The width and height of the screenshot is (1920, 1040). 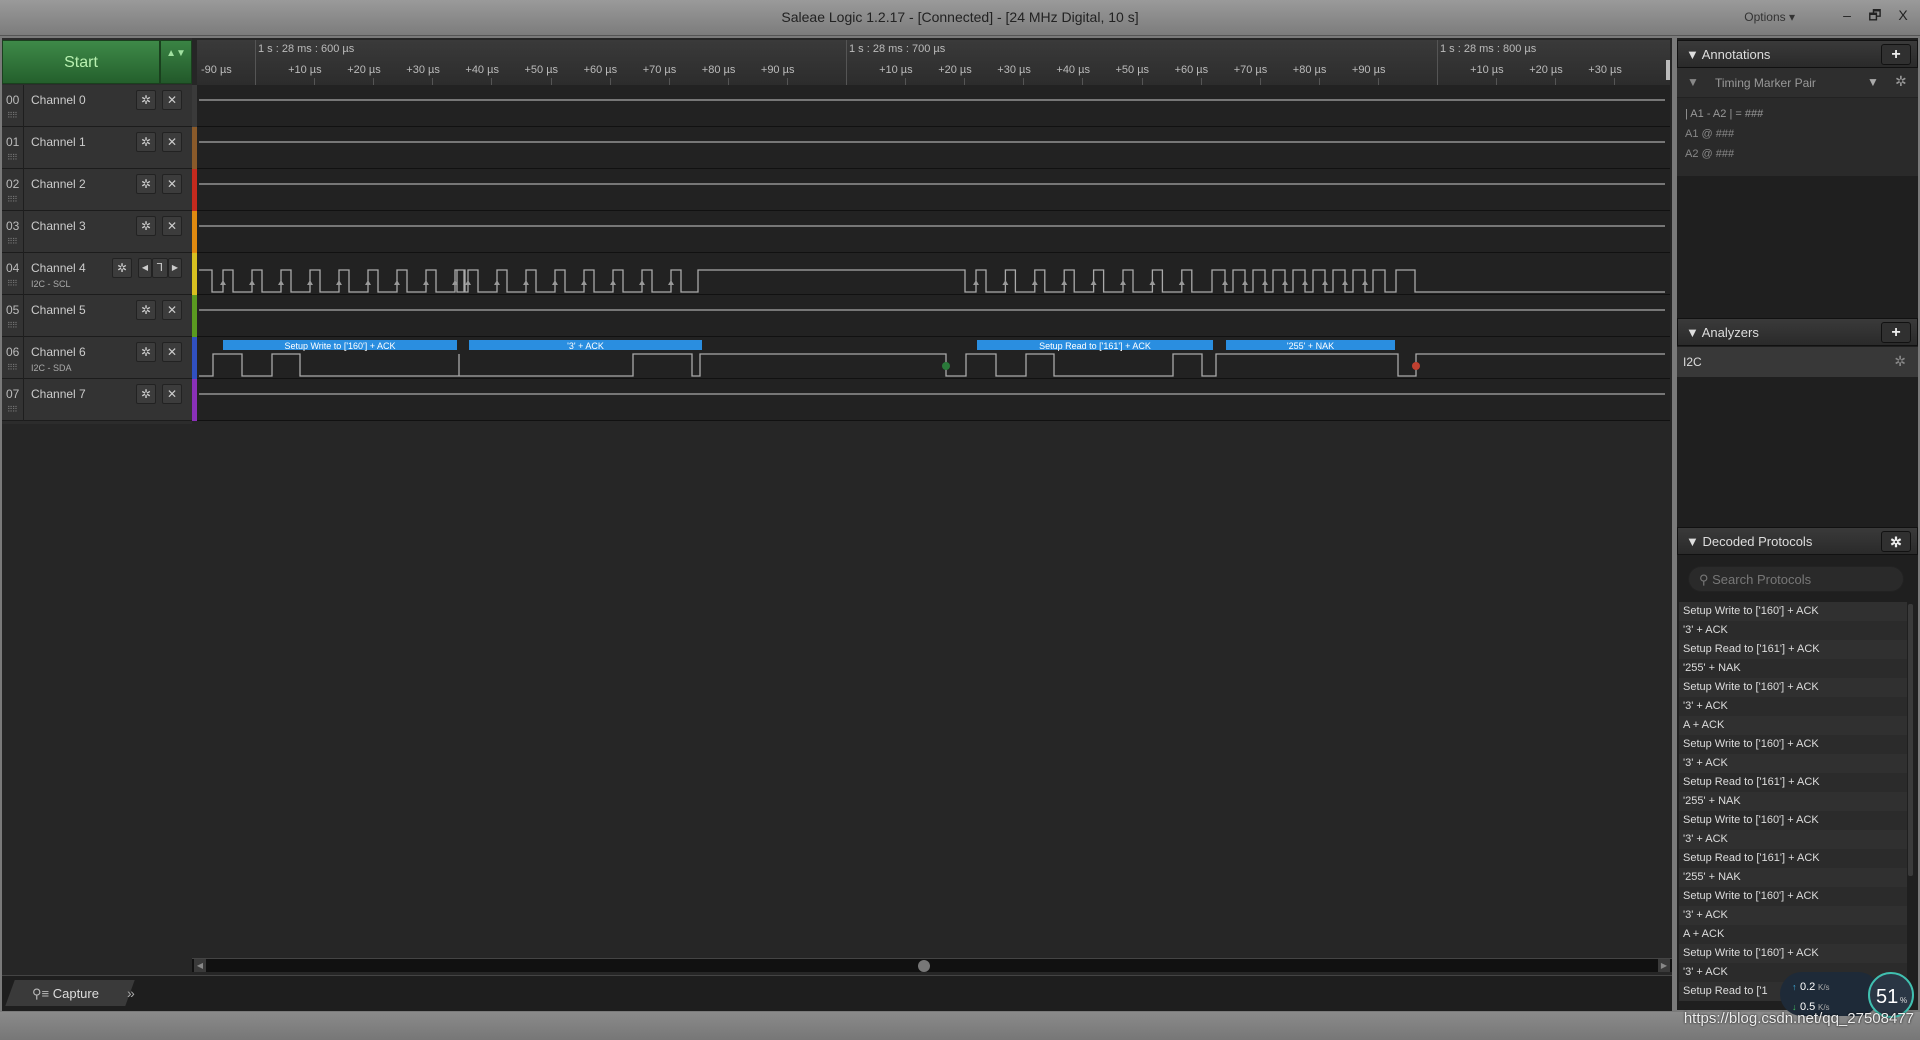 I want to click on scroll-thumb, so click(x=924, y=966).